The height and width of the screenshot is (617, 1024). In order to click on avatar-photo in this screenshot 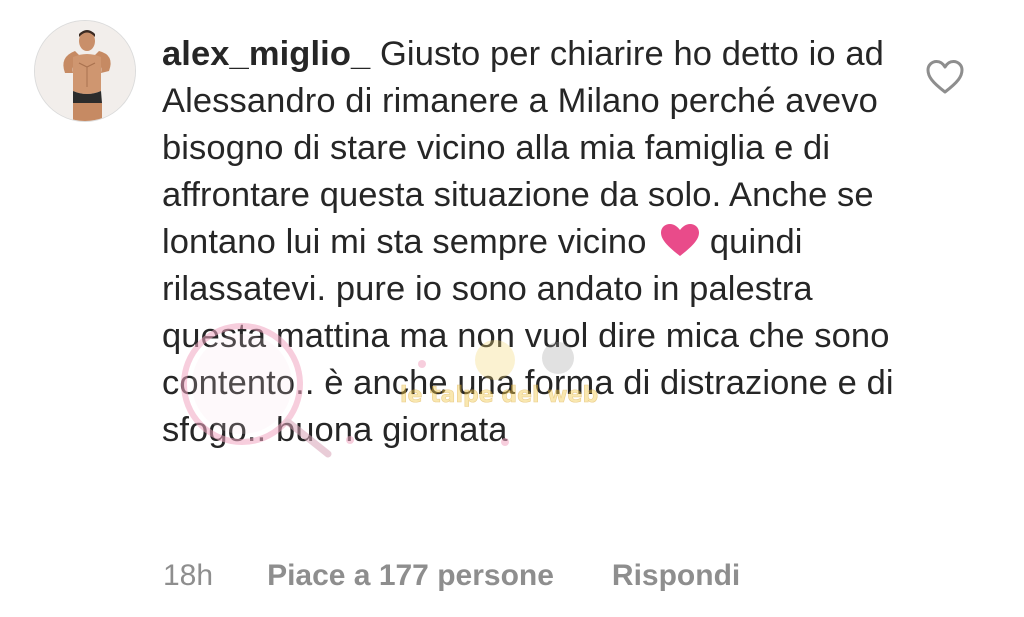, I will do `click(85, 71)`.